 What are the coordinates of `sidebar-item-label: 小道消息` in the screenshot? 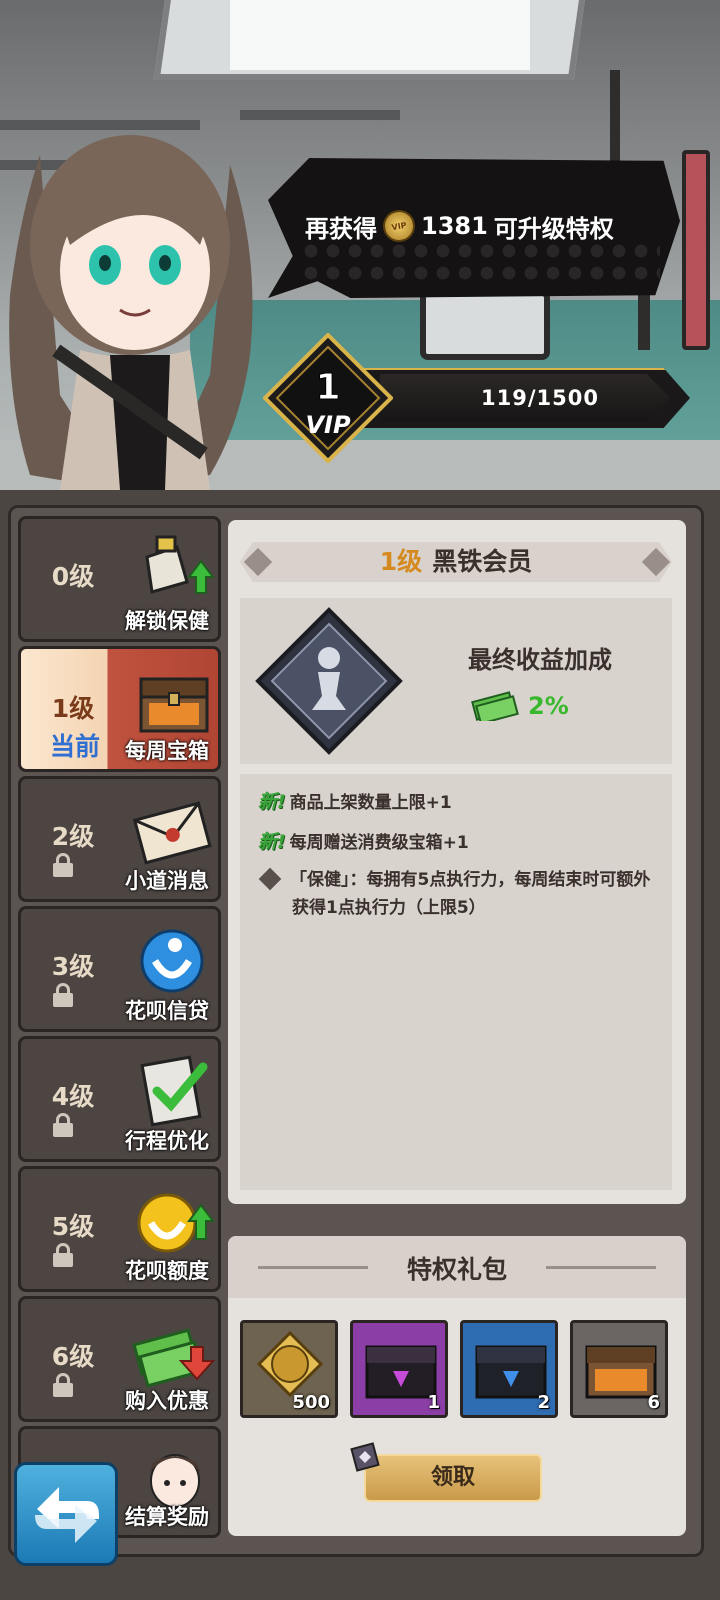 It's located at (167, 881).